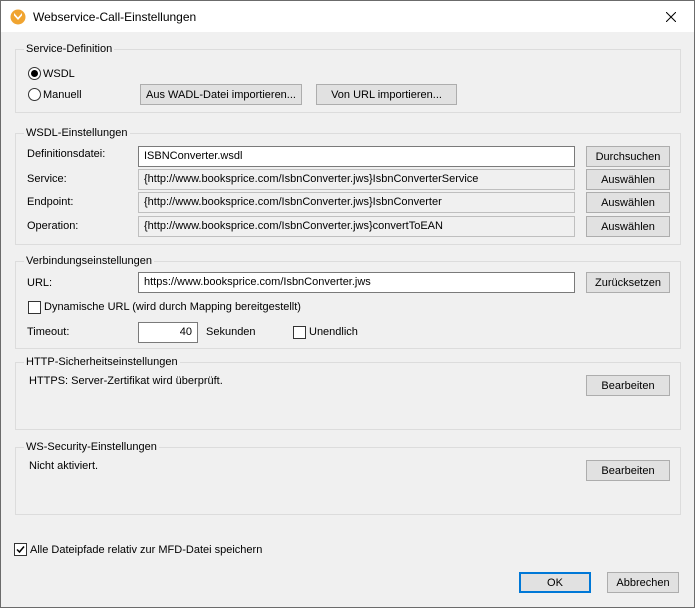  What do you see at coordinates (18, 17) in the screenshot?
I see `app-icon` at bounding box center [18, 17].